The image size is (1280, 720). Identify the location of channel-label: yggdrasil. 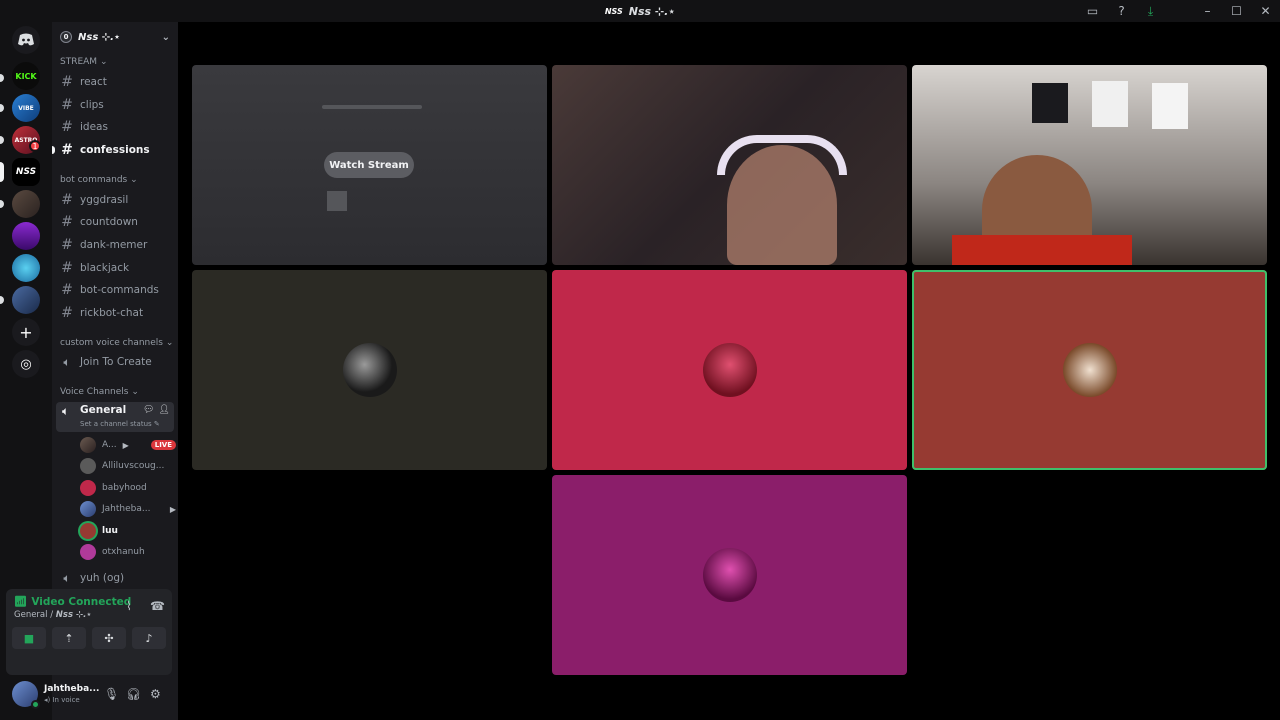
(104, 200).